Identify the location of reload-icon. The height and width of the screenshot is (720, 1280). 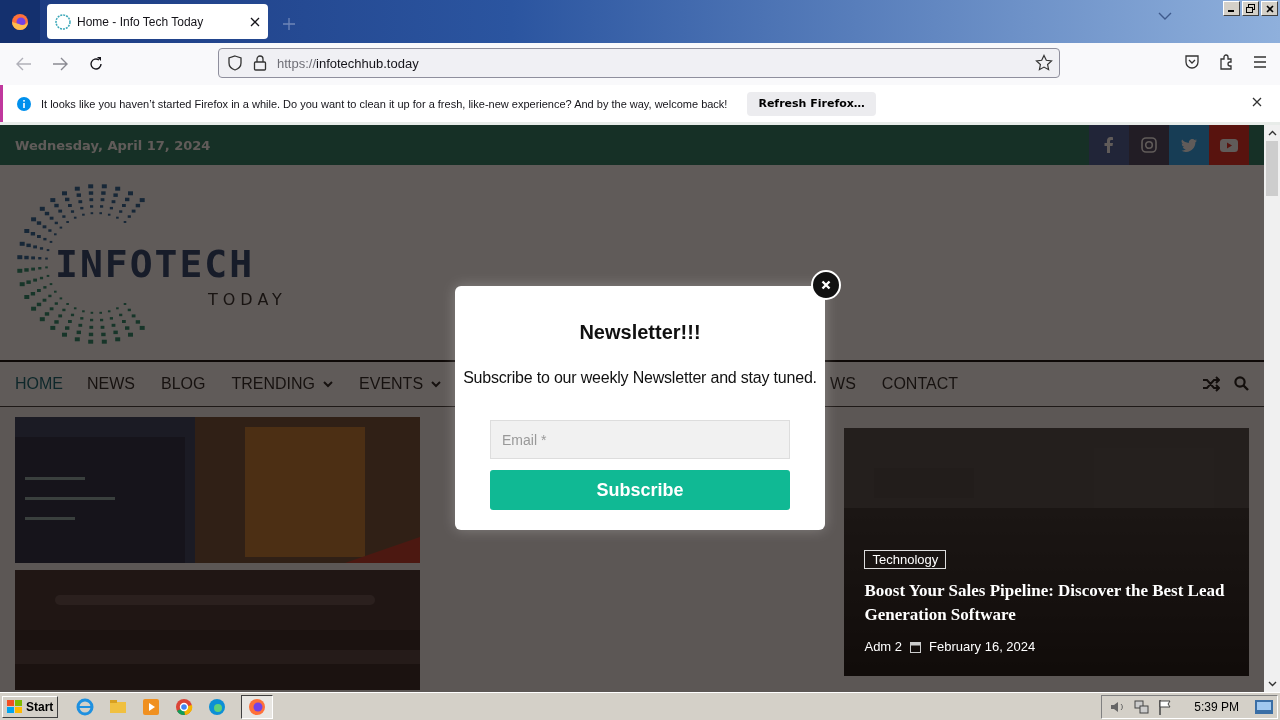
(96, 64).